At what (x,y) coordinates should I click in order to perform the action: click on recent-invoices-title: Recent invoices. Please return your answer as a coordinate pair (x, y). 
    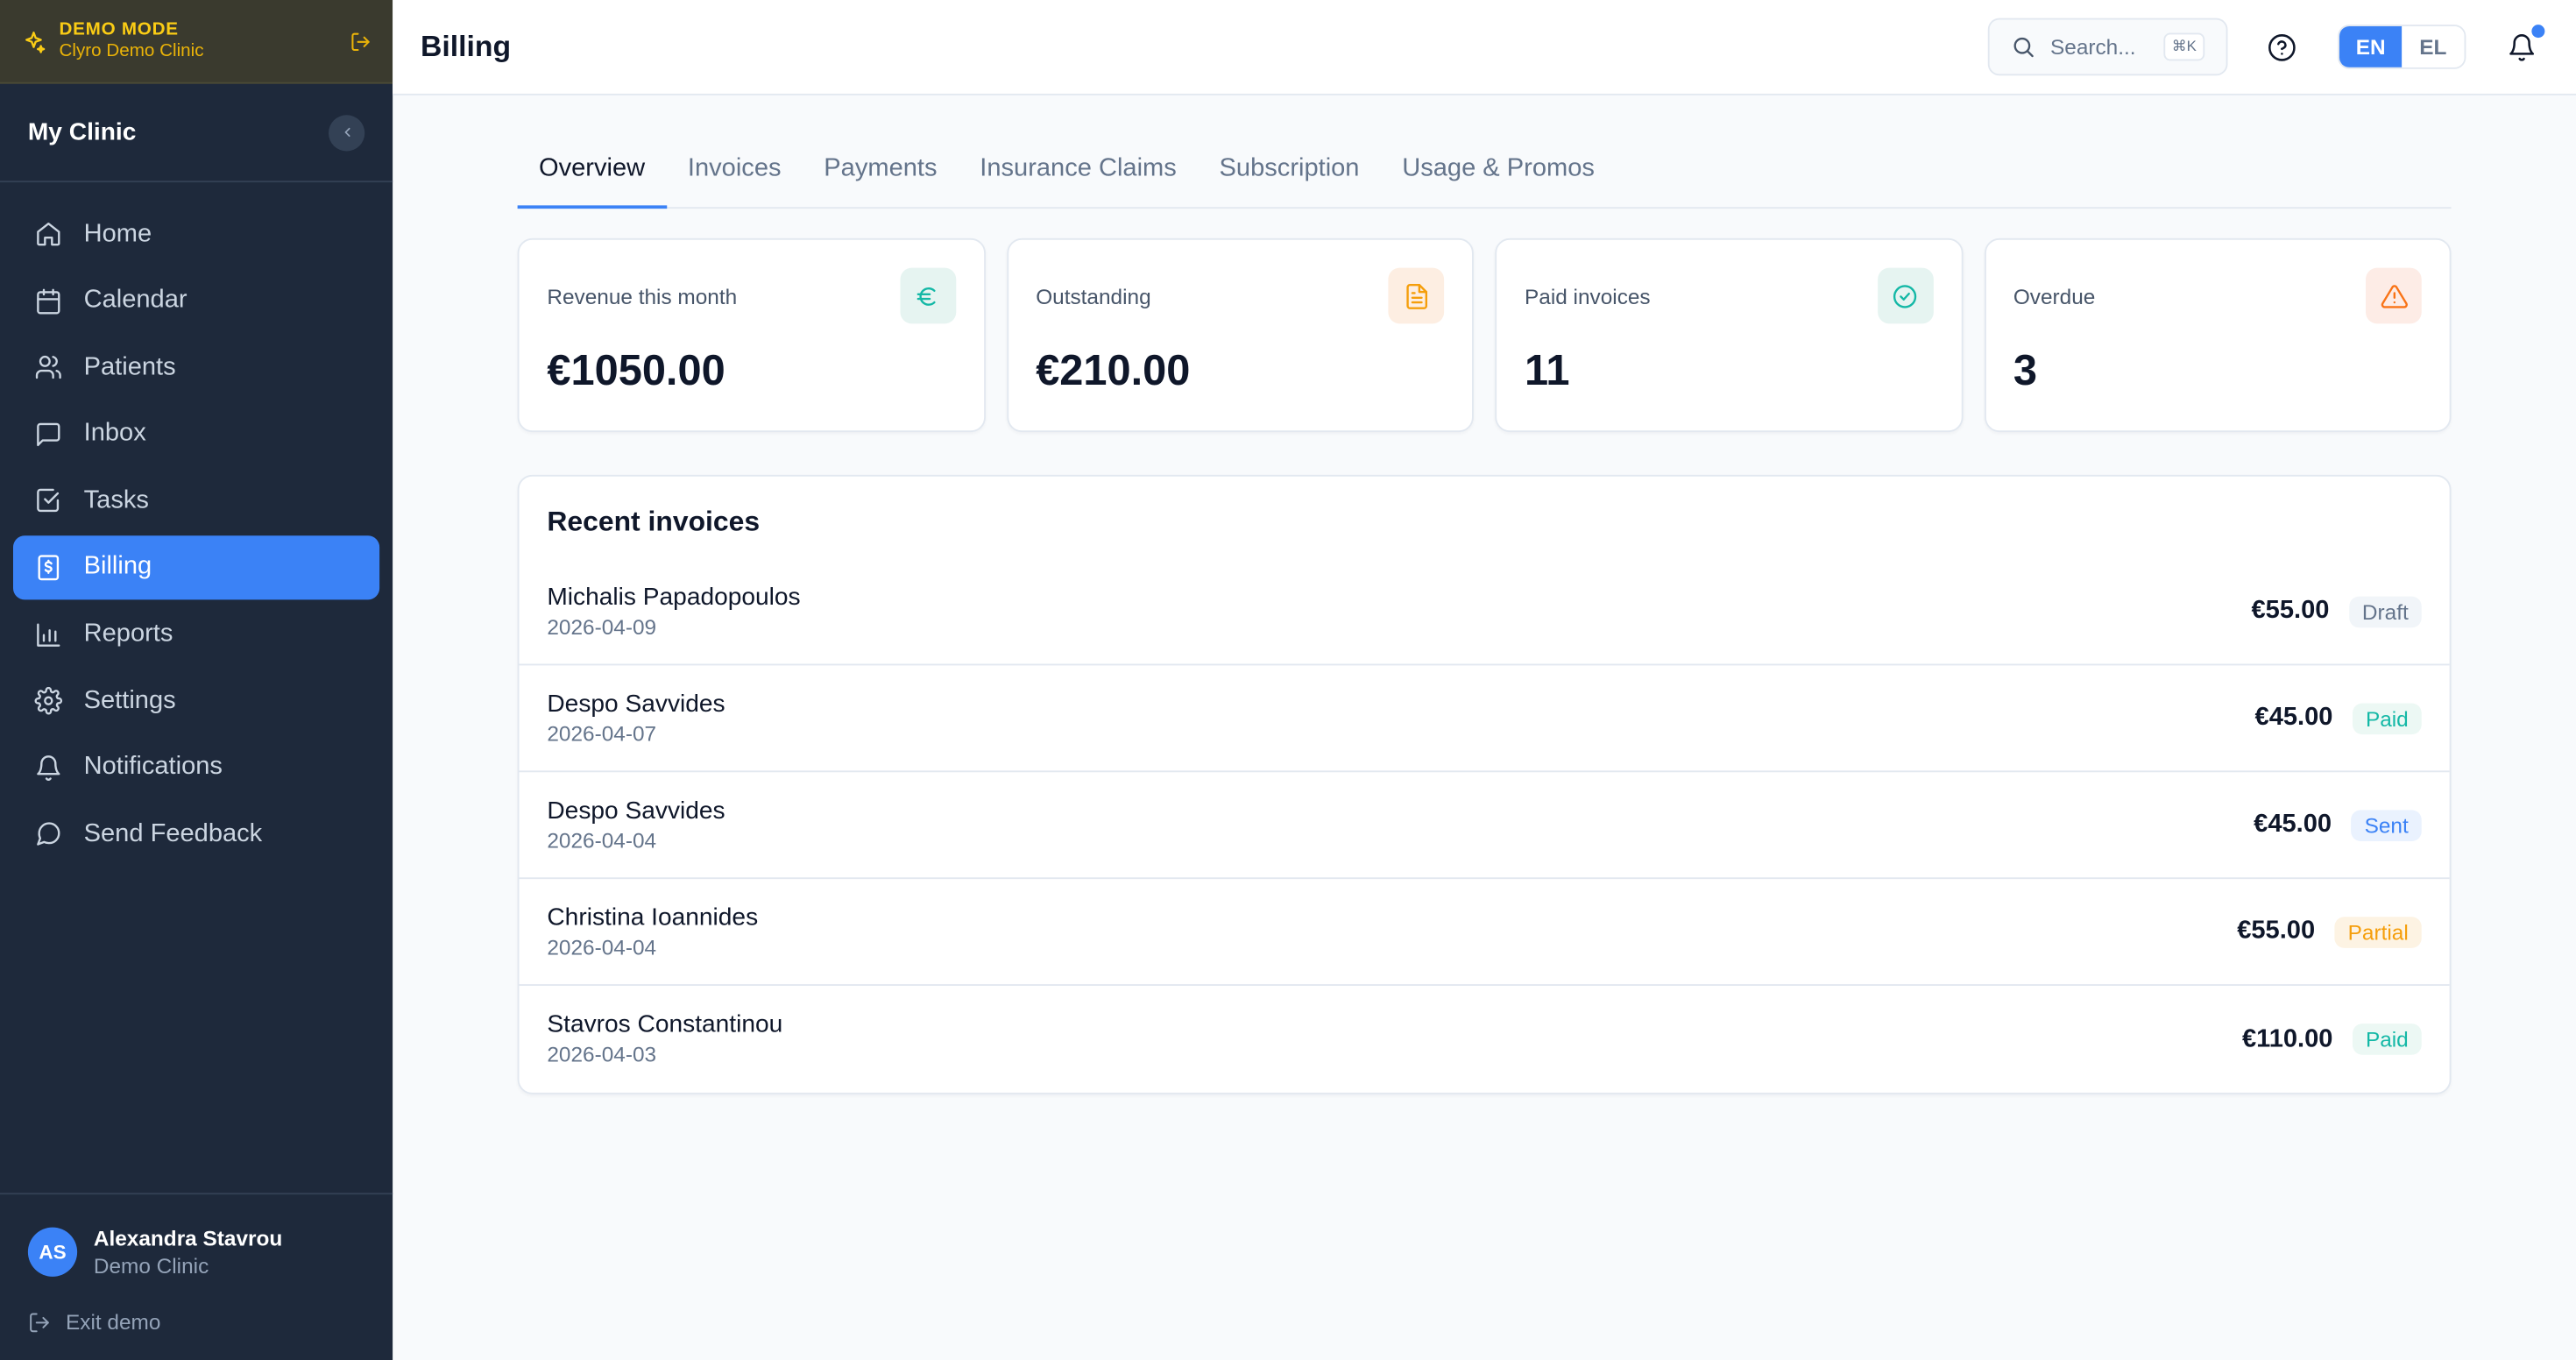
    Looking at the image, I should click on (654, 522).